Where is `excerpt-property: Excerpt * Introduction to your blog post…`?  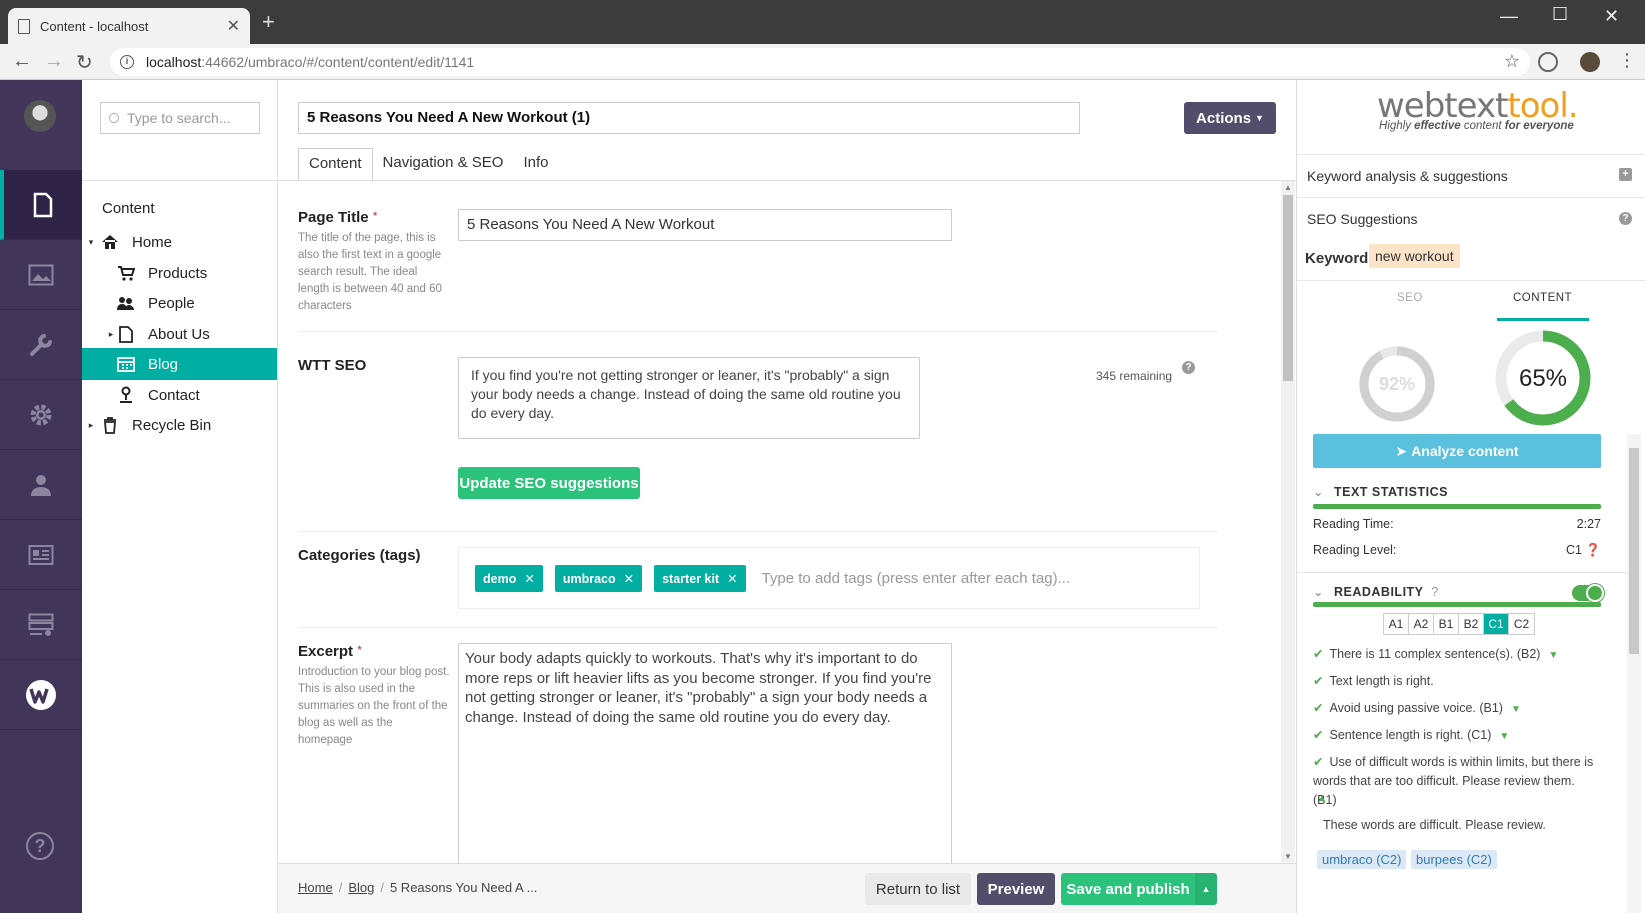
excerpt-property: Excerpt * Introduction to your blog post… is located at coordinates (374, 696).